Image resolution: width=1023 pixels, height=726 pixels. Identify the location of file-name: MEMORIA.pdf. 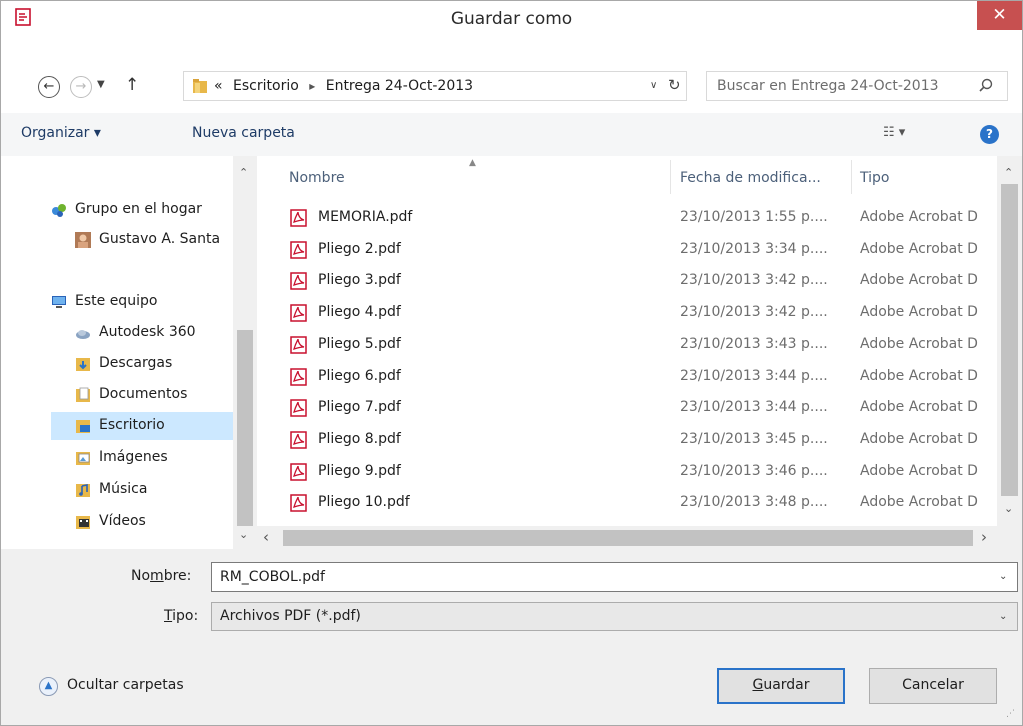
(365, 217).